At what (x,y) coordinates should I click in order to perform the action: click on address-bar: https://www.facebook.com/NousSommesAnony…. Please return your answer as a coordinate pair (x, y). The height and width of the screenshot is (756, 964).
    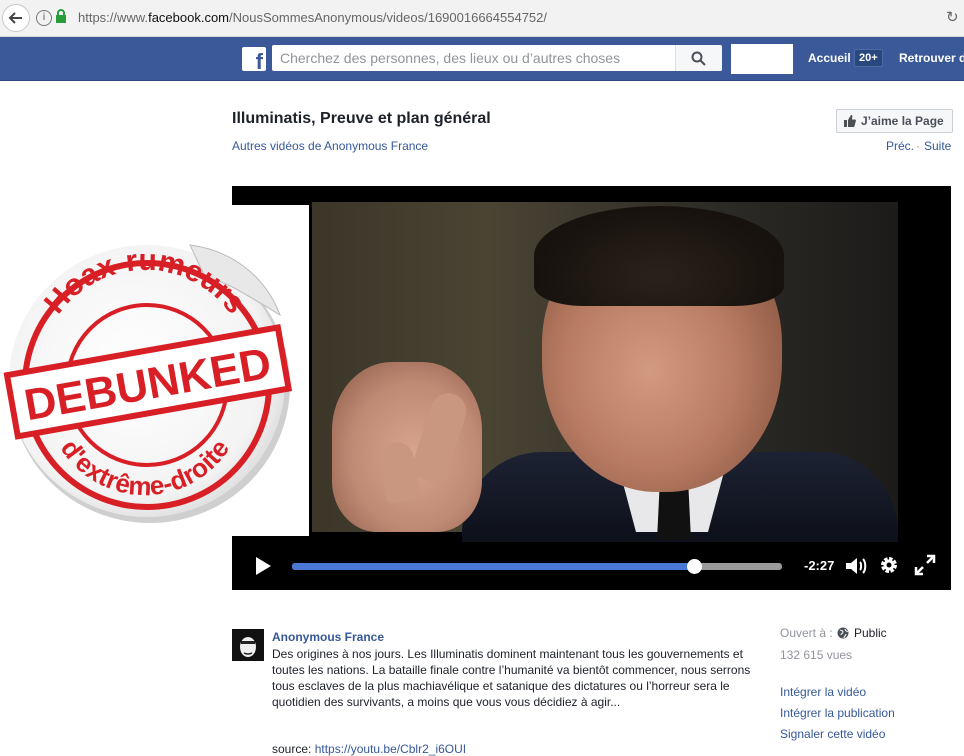
    Looking at the image, I should click on (312, 17).